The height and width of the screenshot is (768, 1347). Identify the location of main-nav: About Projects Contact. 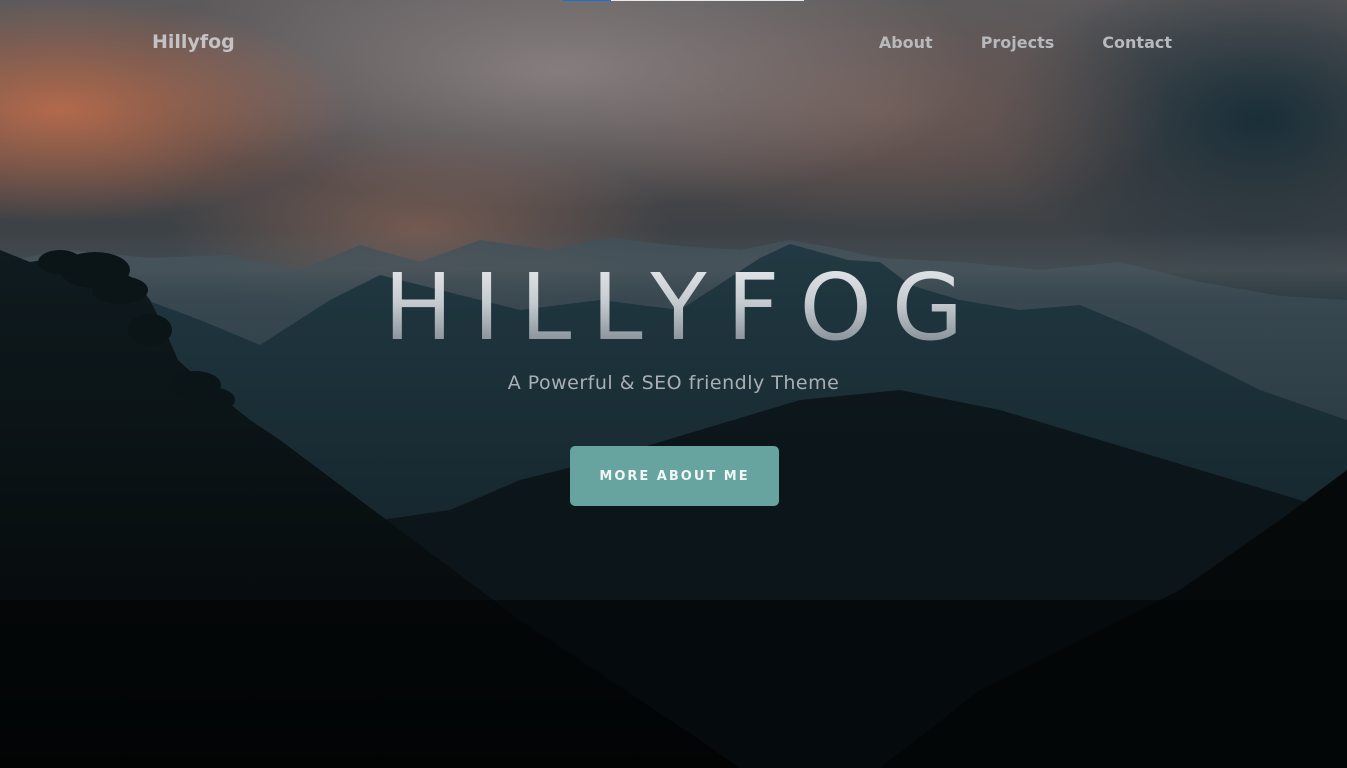
(1025, 42).